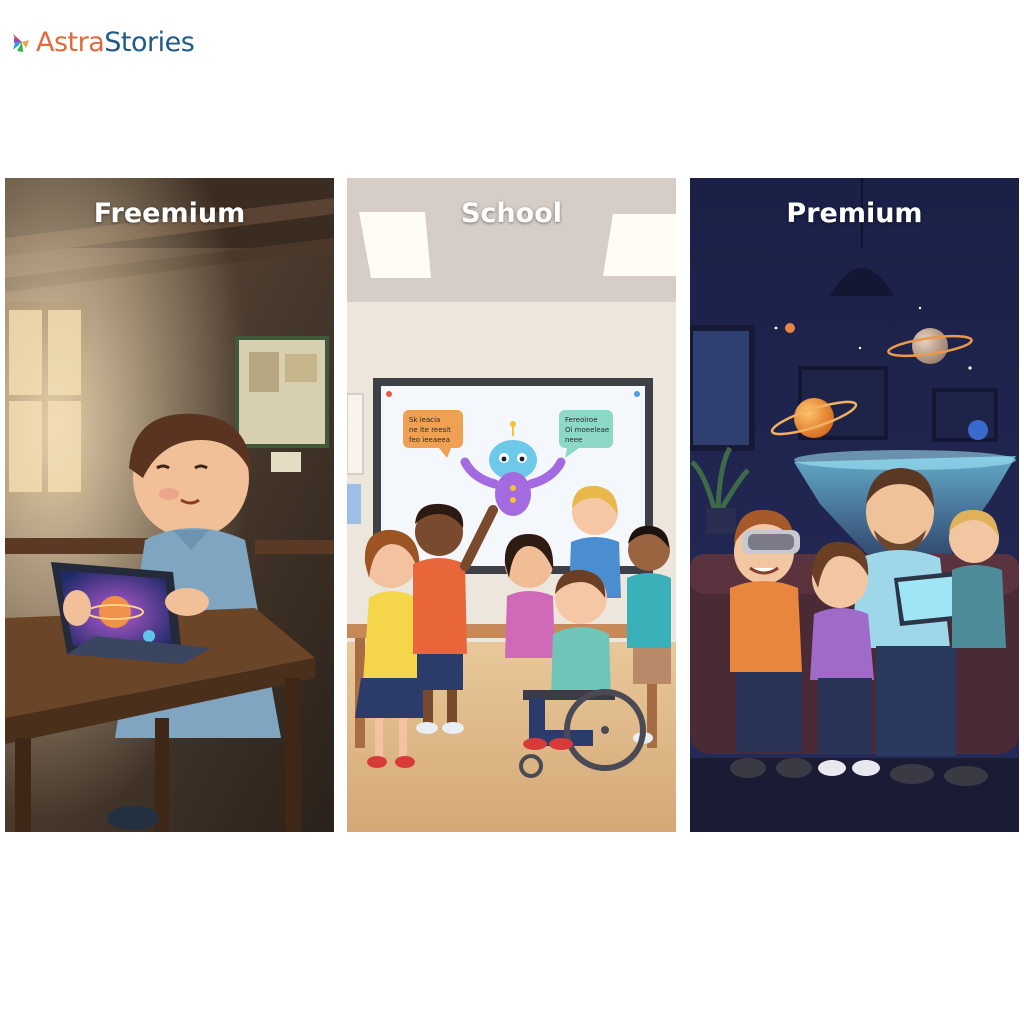  What do you see at coordinates (511, 213) in the screenshot?
I see `tier-title-school: School` at bounding box center [511, 213].